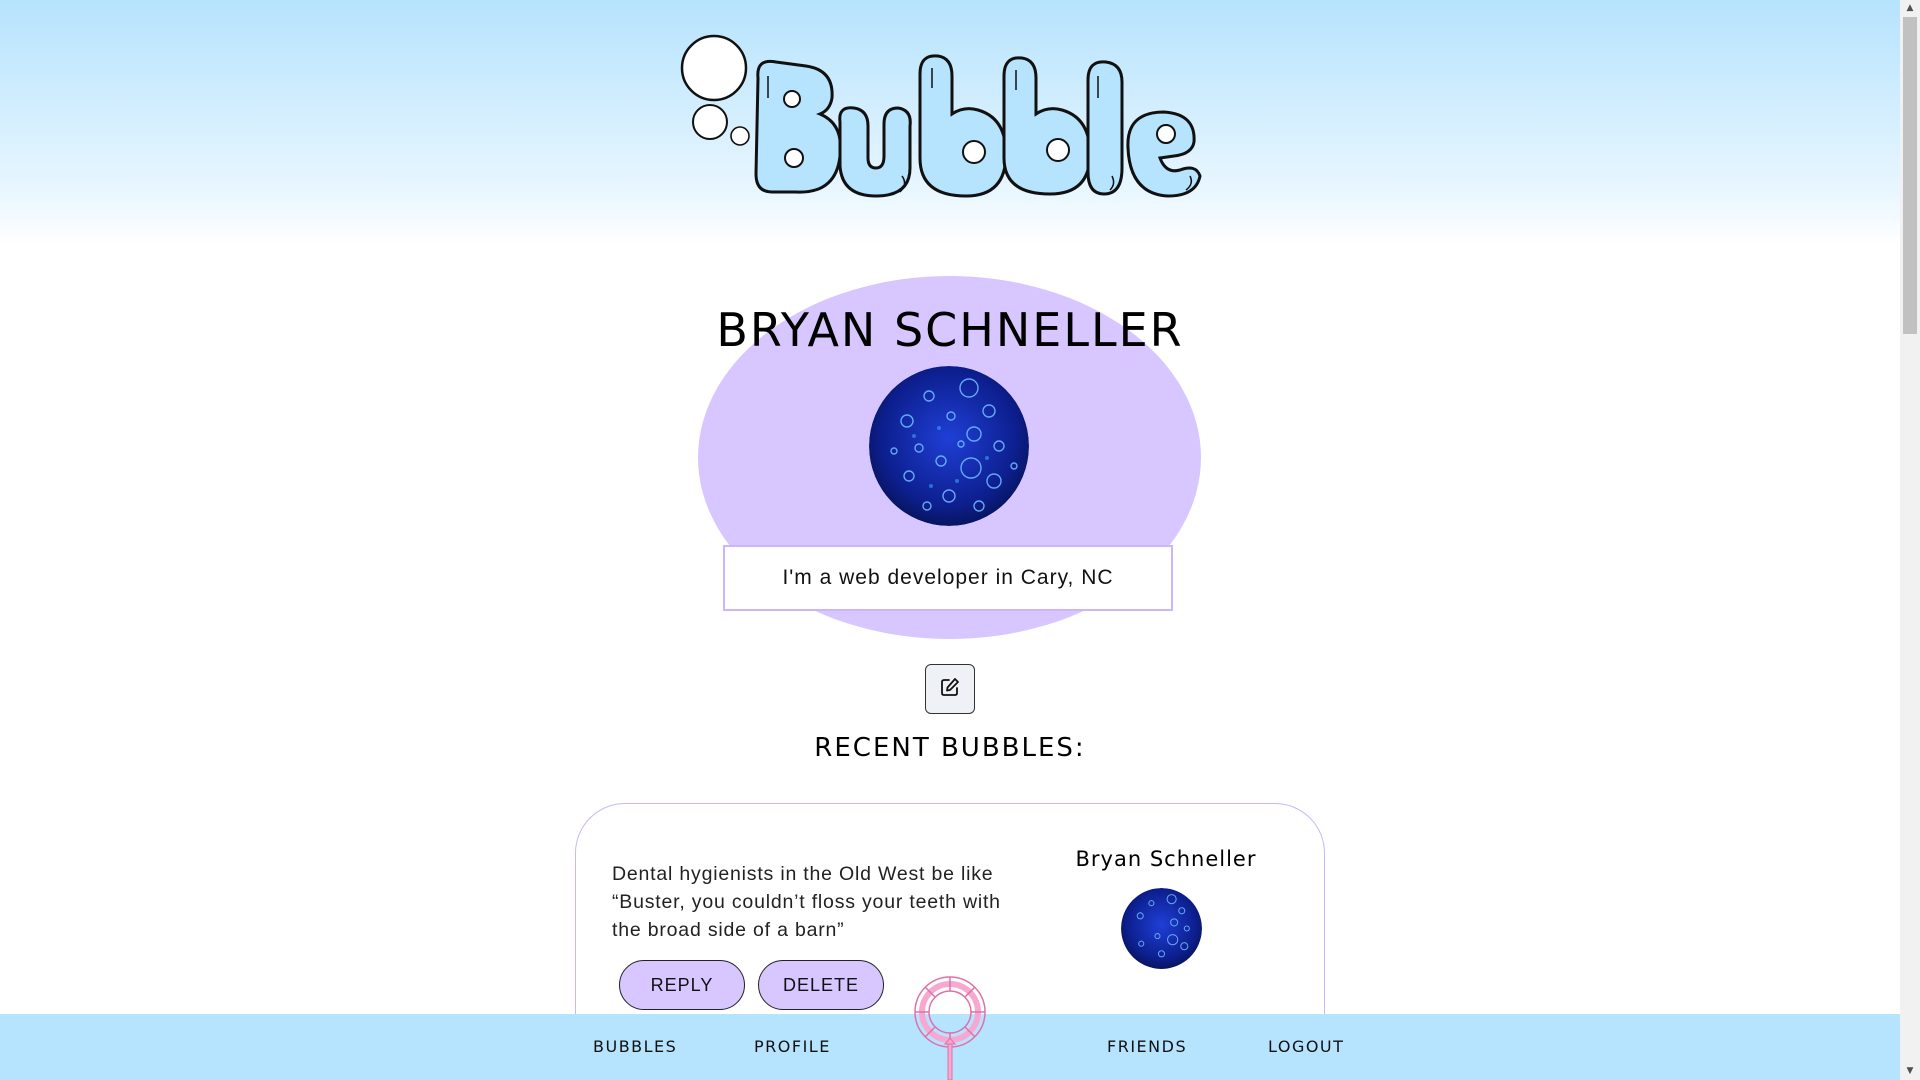  I want to click on scroll-down-arrow-icon: ▼, so click(1910, 1071).